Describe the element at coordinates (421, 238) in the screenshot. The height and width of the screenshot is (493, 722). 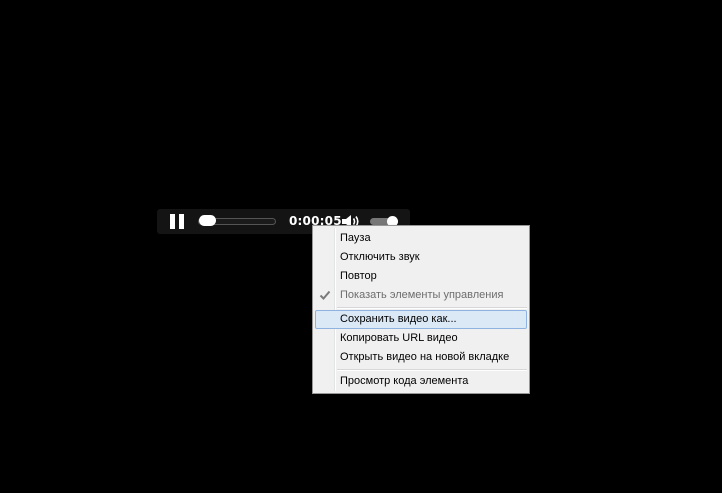
I see `menu-item-pause: Пауза` at that location.